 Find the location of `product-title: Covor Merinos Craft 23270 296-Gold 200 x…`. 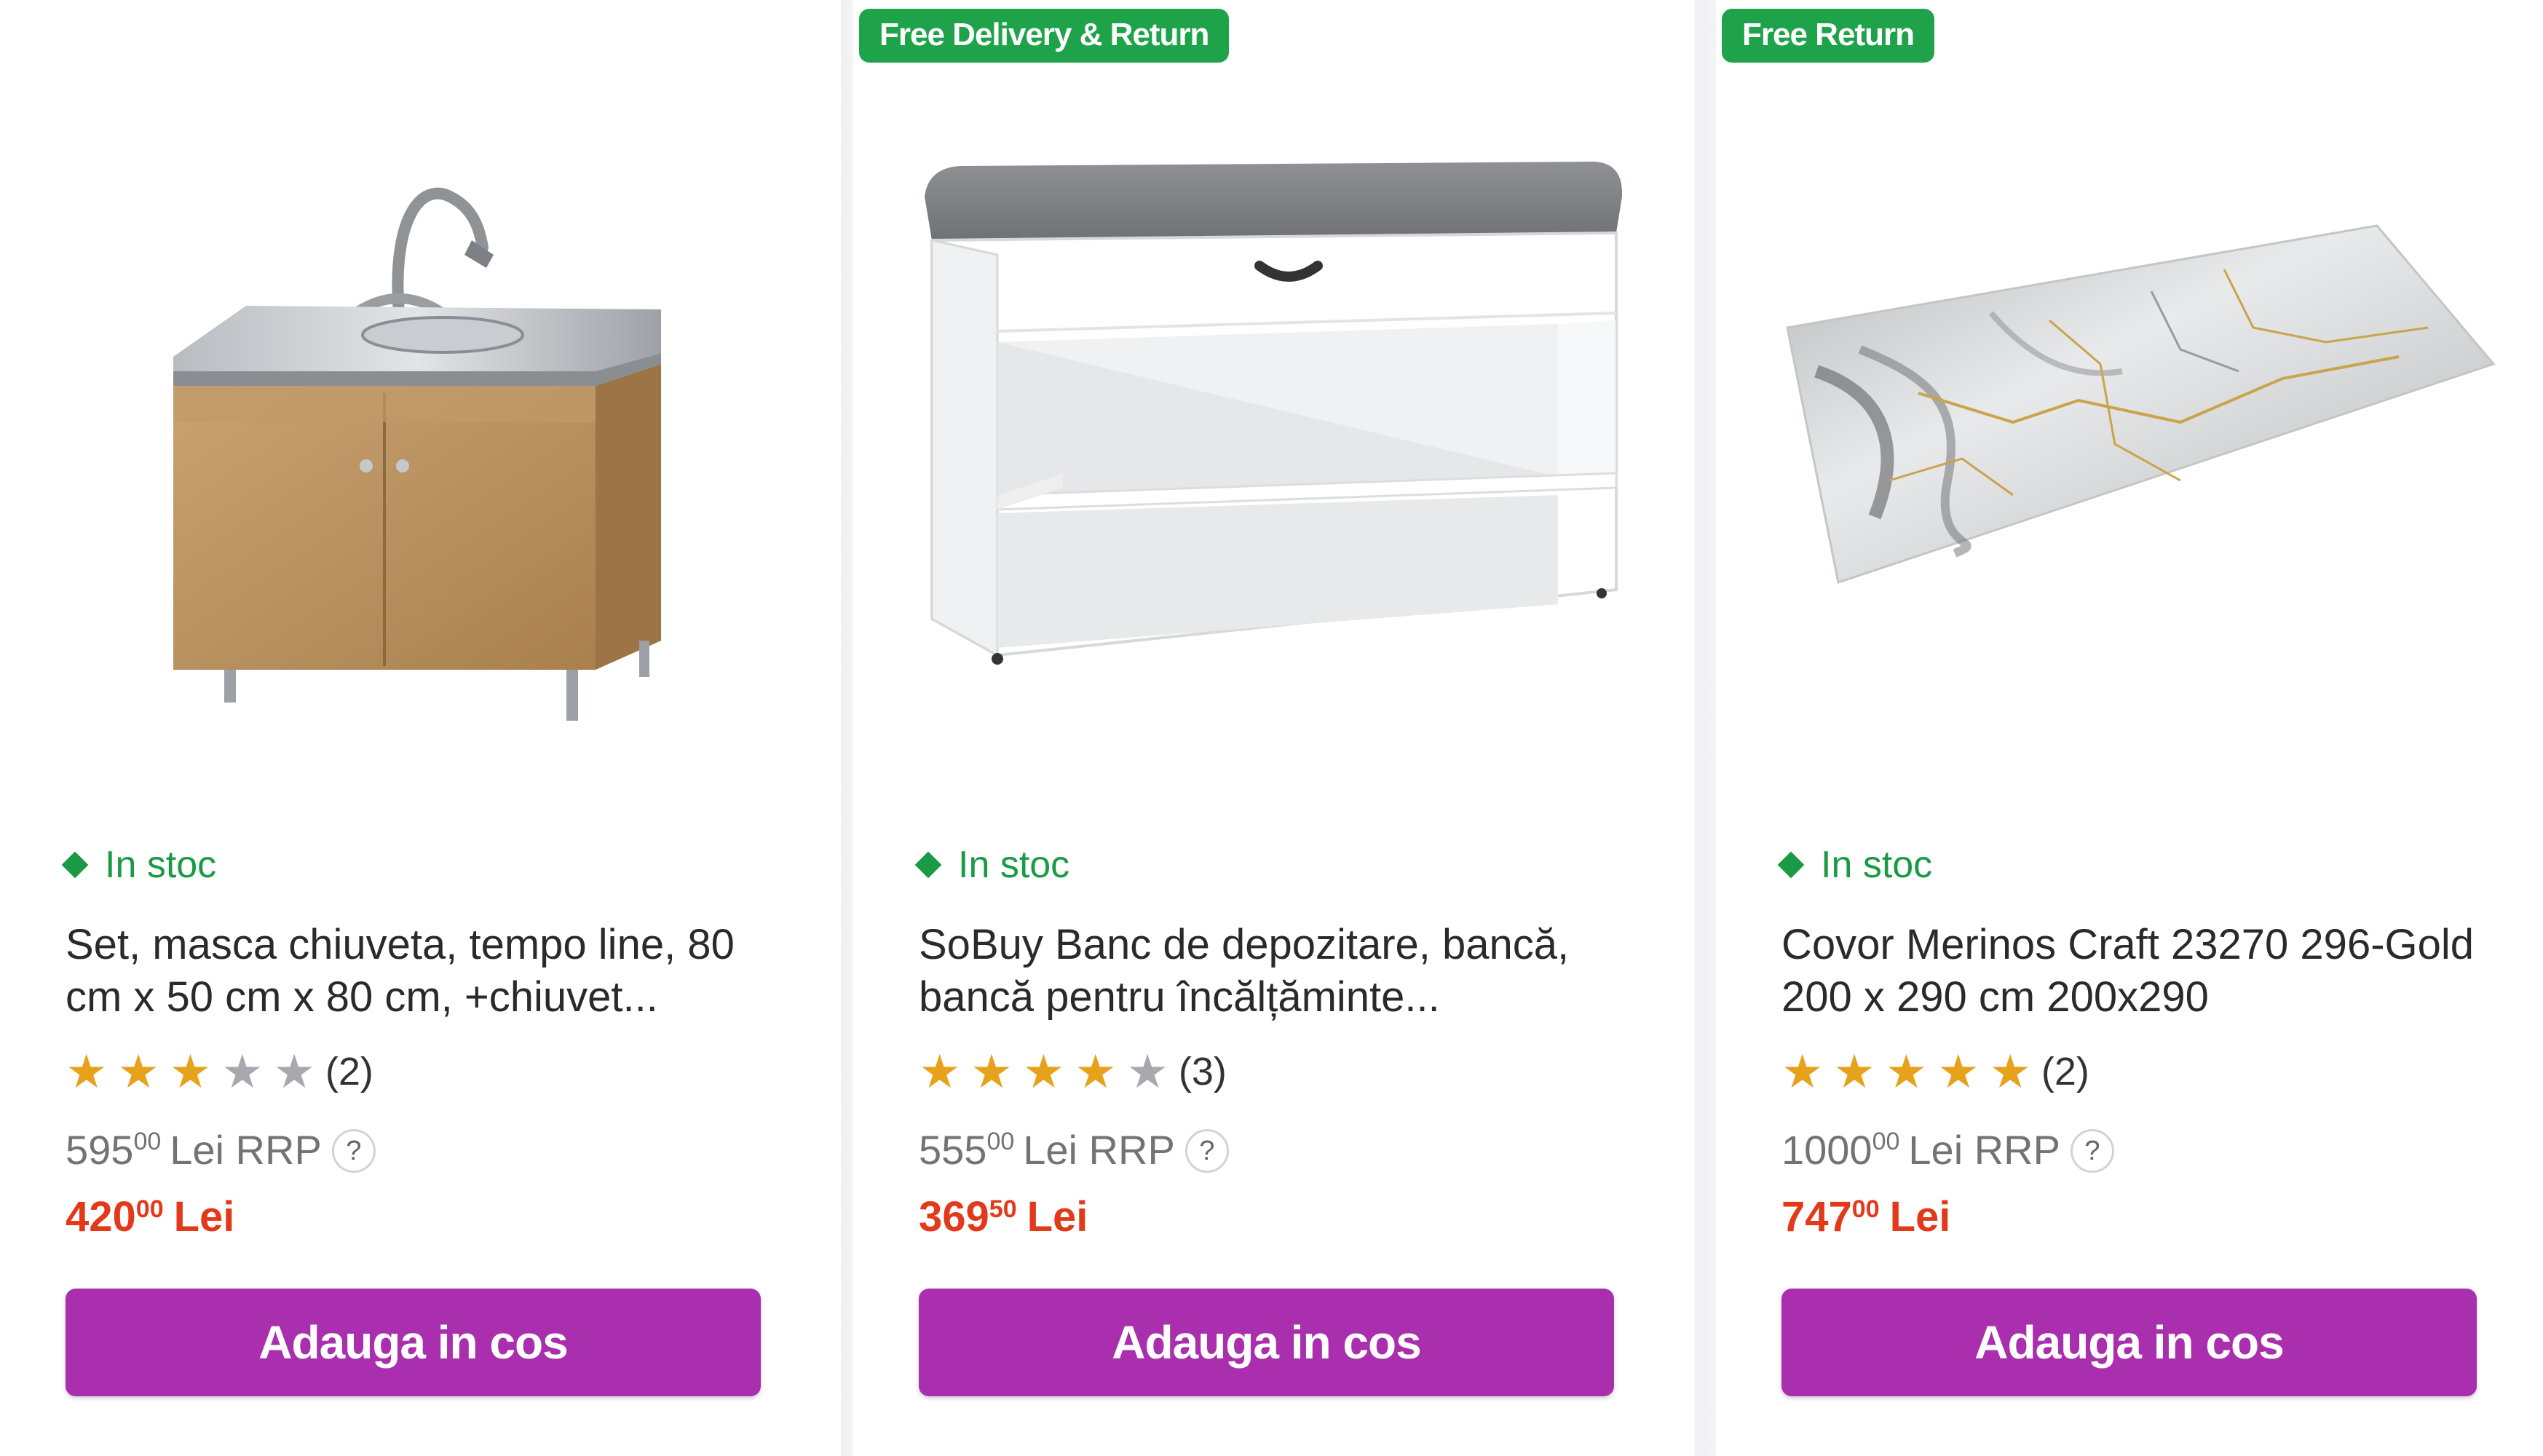

product-title: Covor Merinos Craft 23270 296-Gold 200 x… is located at coordinates (2149, 971).